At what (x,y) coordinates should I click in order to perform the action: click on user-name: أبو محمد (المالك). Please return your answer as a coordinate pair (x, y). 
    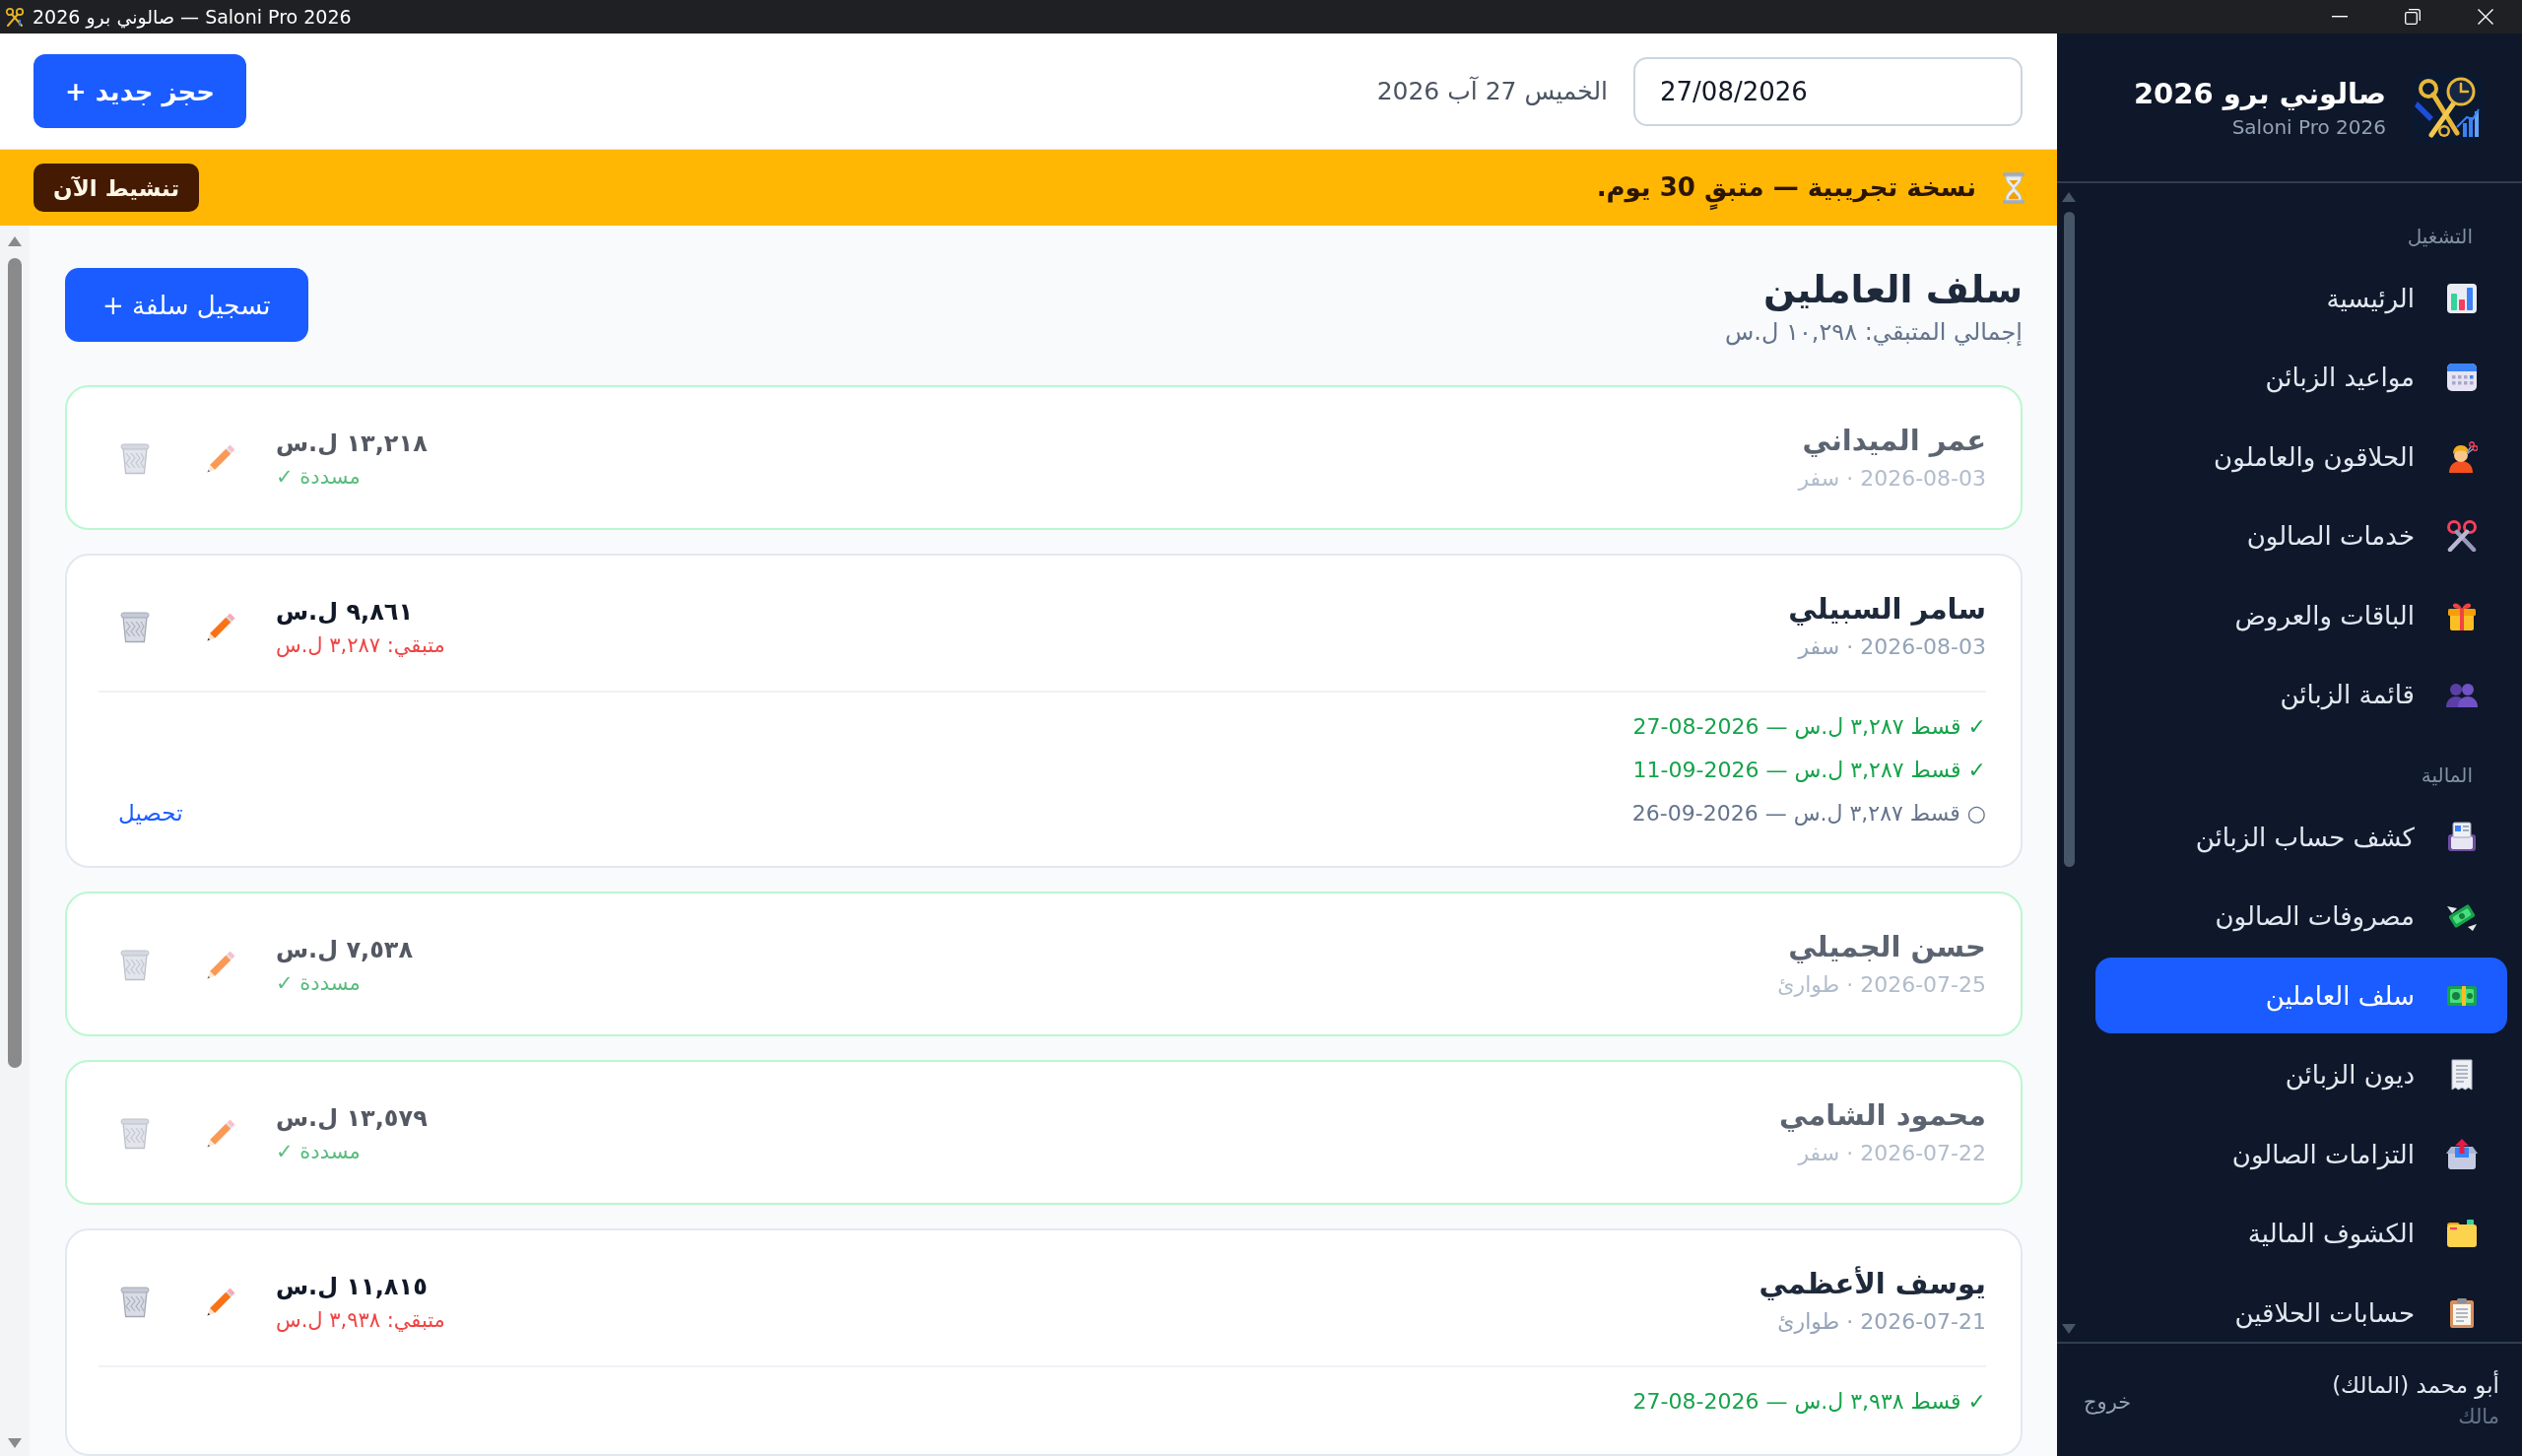
    Looking at the image, I should click on (2415, 1385).